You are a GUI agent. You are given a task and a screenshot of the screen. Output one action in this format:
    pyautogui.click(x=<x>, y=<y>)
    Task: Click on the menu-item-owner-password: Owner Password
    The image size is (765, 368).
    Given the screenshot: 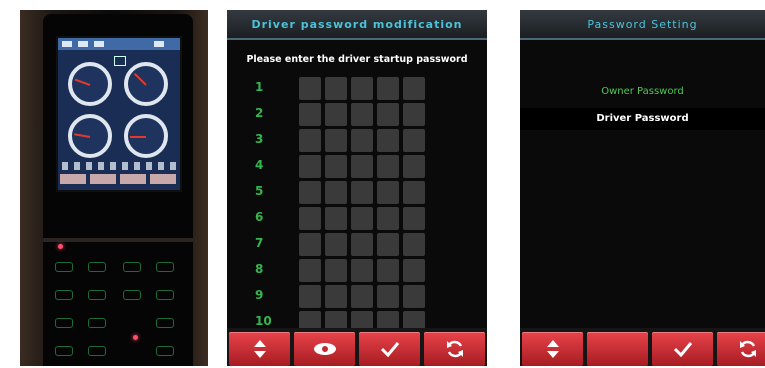 What is the action you would take?
    pyautogui.click(x=642, y=92)
    